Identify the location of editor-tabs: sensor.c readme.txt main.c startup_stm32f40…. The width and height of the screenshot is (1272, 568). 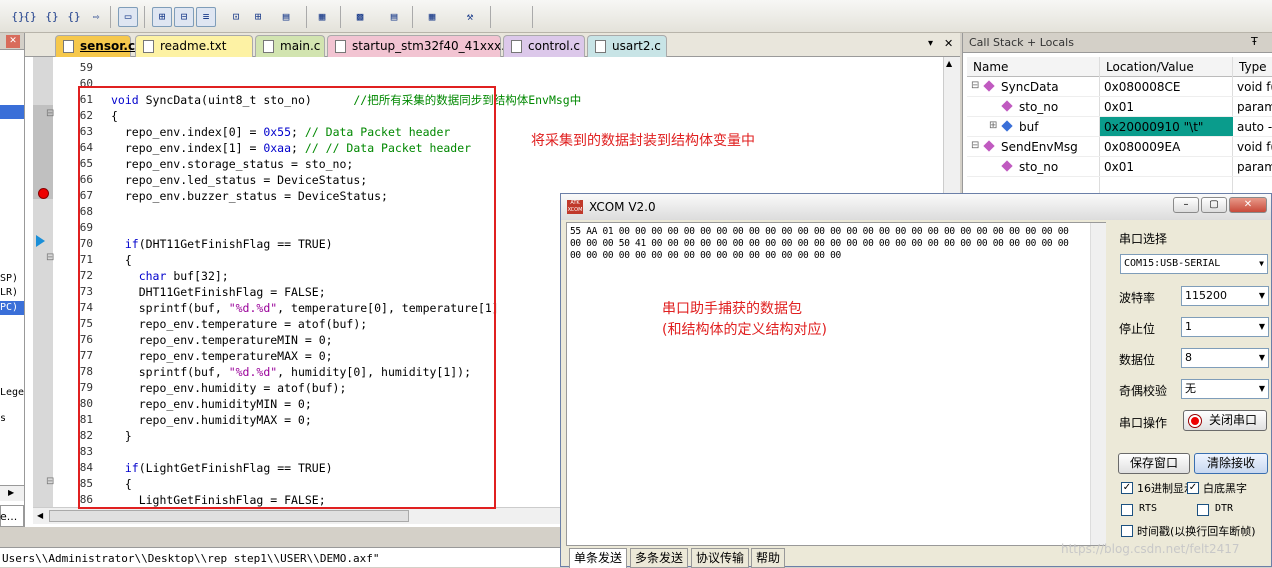
(492, 45).